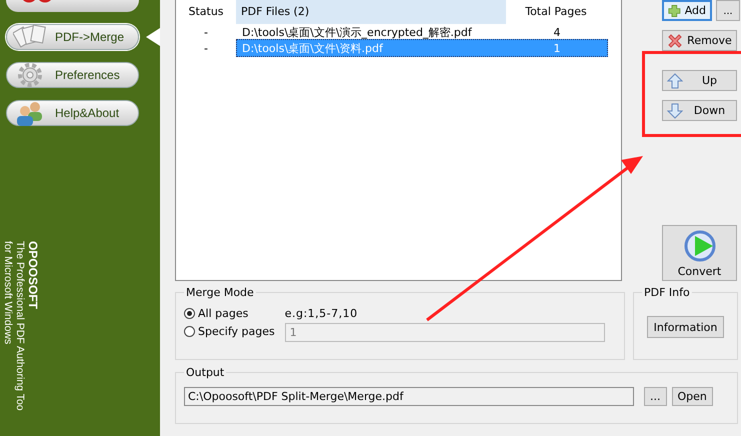 The image size is (741, 436). I want to click on radio-option: Specify pages, so click(229, 331).